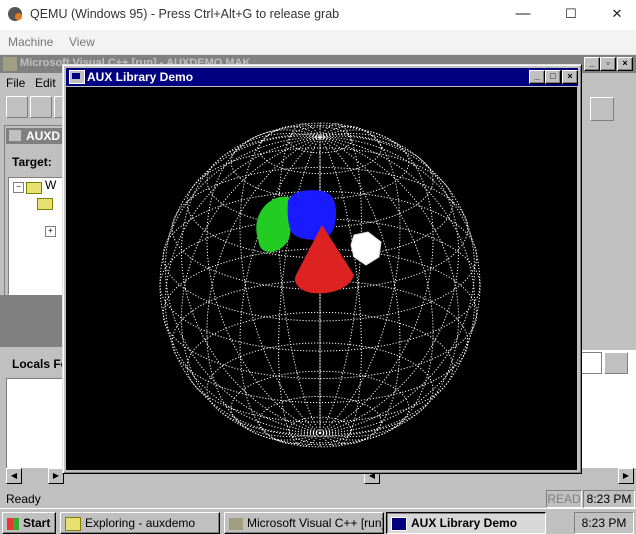 The width and height of the screenshot is (636, 534). Describe the element at coordinates (18, 187) in the screenshot. I see `tree-collapse-icon: −` at that location.